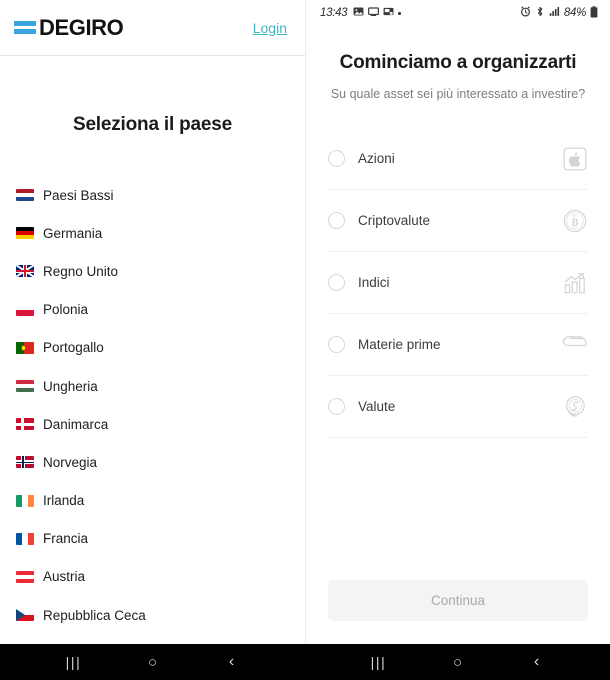  I want to click on country-label: Danimarca, so click(76, 424).